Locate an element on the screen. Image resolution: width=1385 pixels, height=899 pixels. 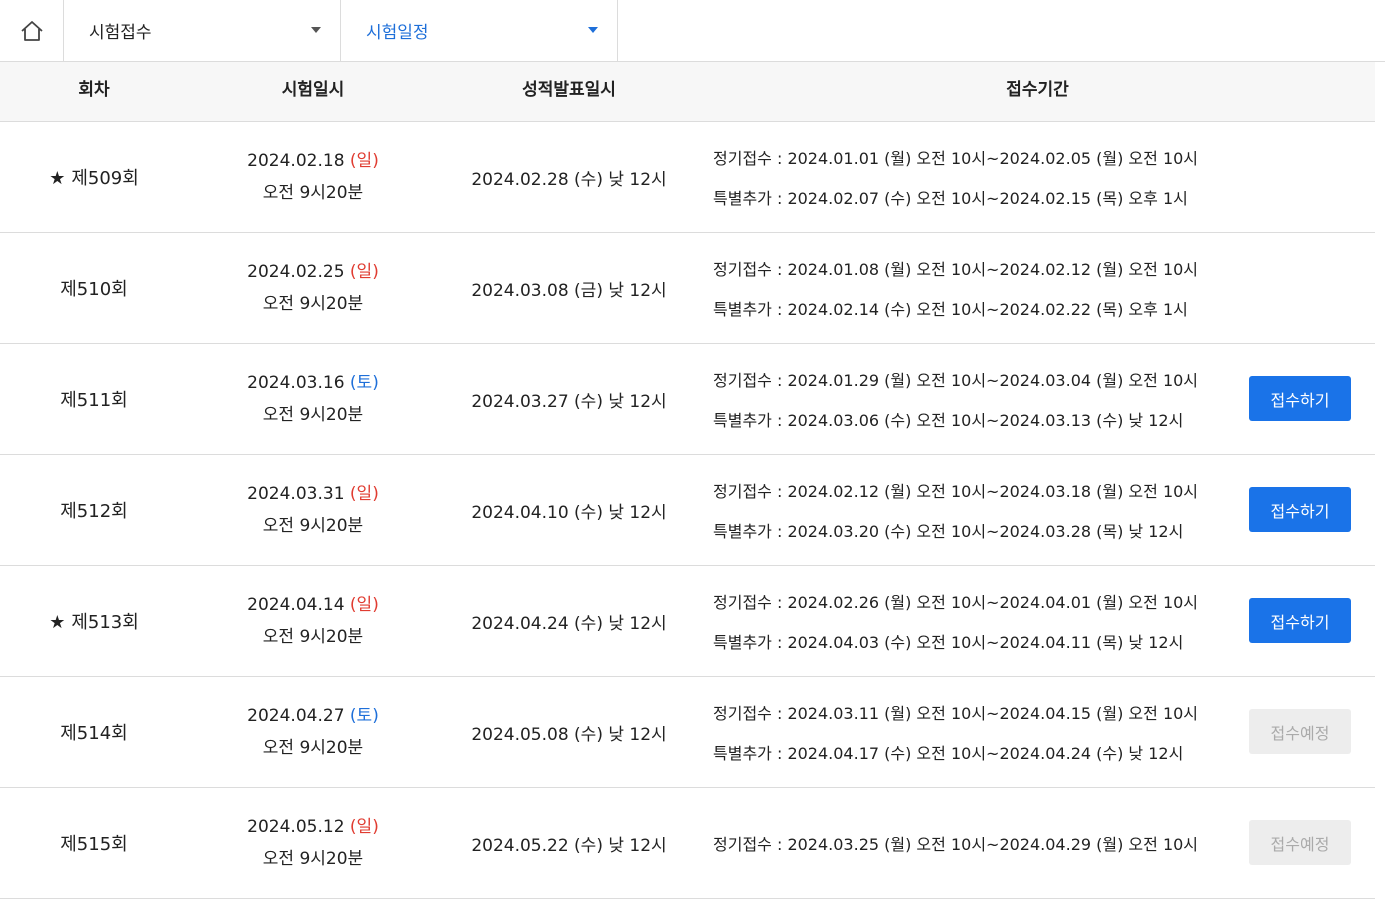
round-number: 제515회 is located at coordinates (94, 844).